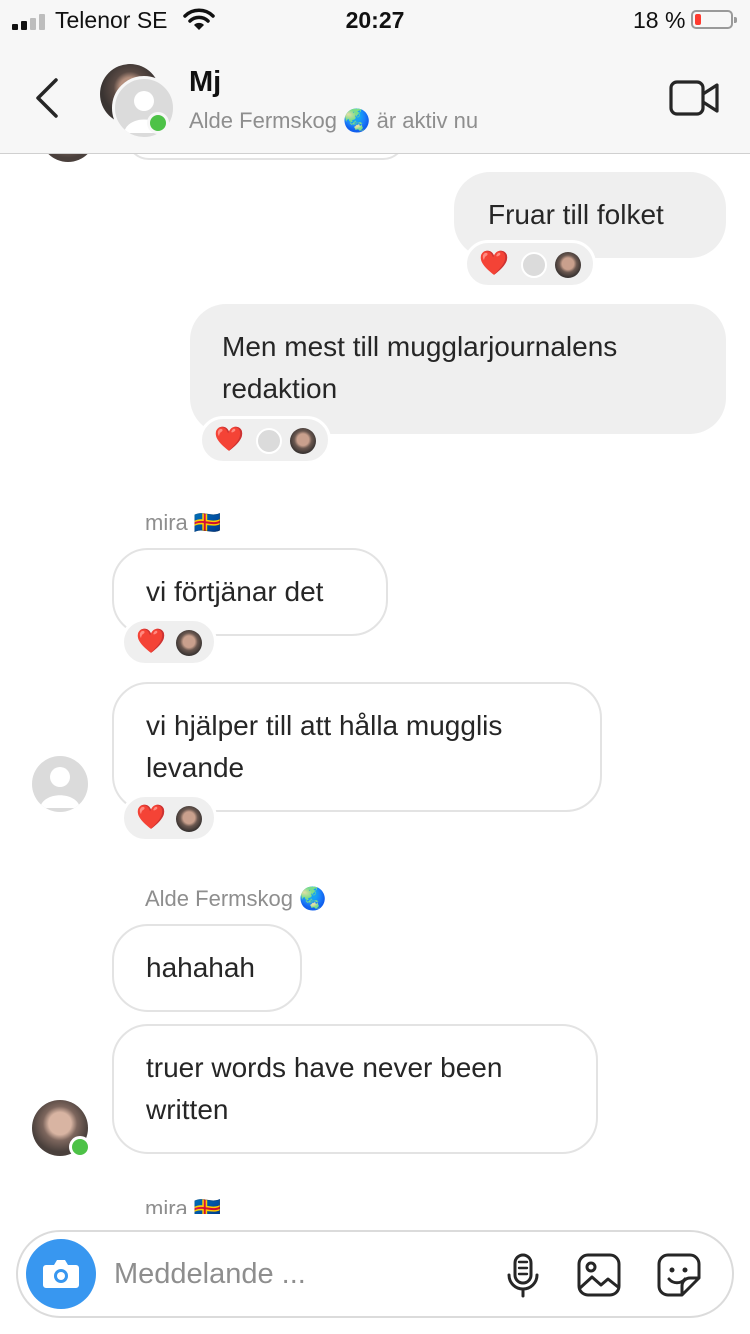  I want to click on battery-icon, so click(714, 19).